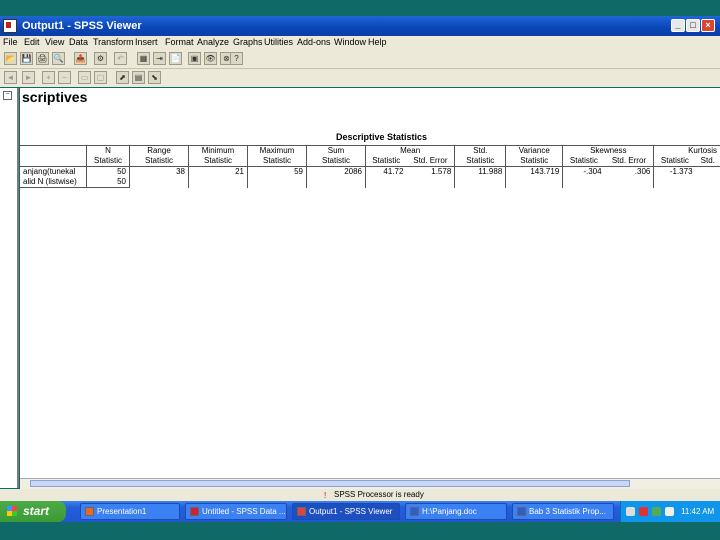  What do you see at coordinates (10, 26) in the screenshot?
I see `spss-app-icon` at bounding box center [10, 26].